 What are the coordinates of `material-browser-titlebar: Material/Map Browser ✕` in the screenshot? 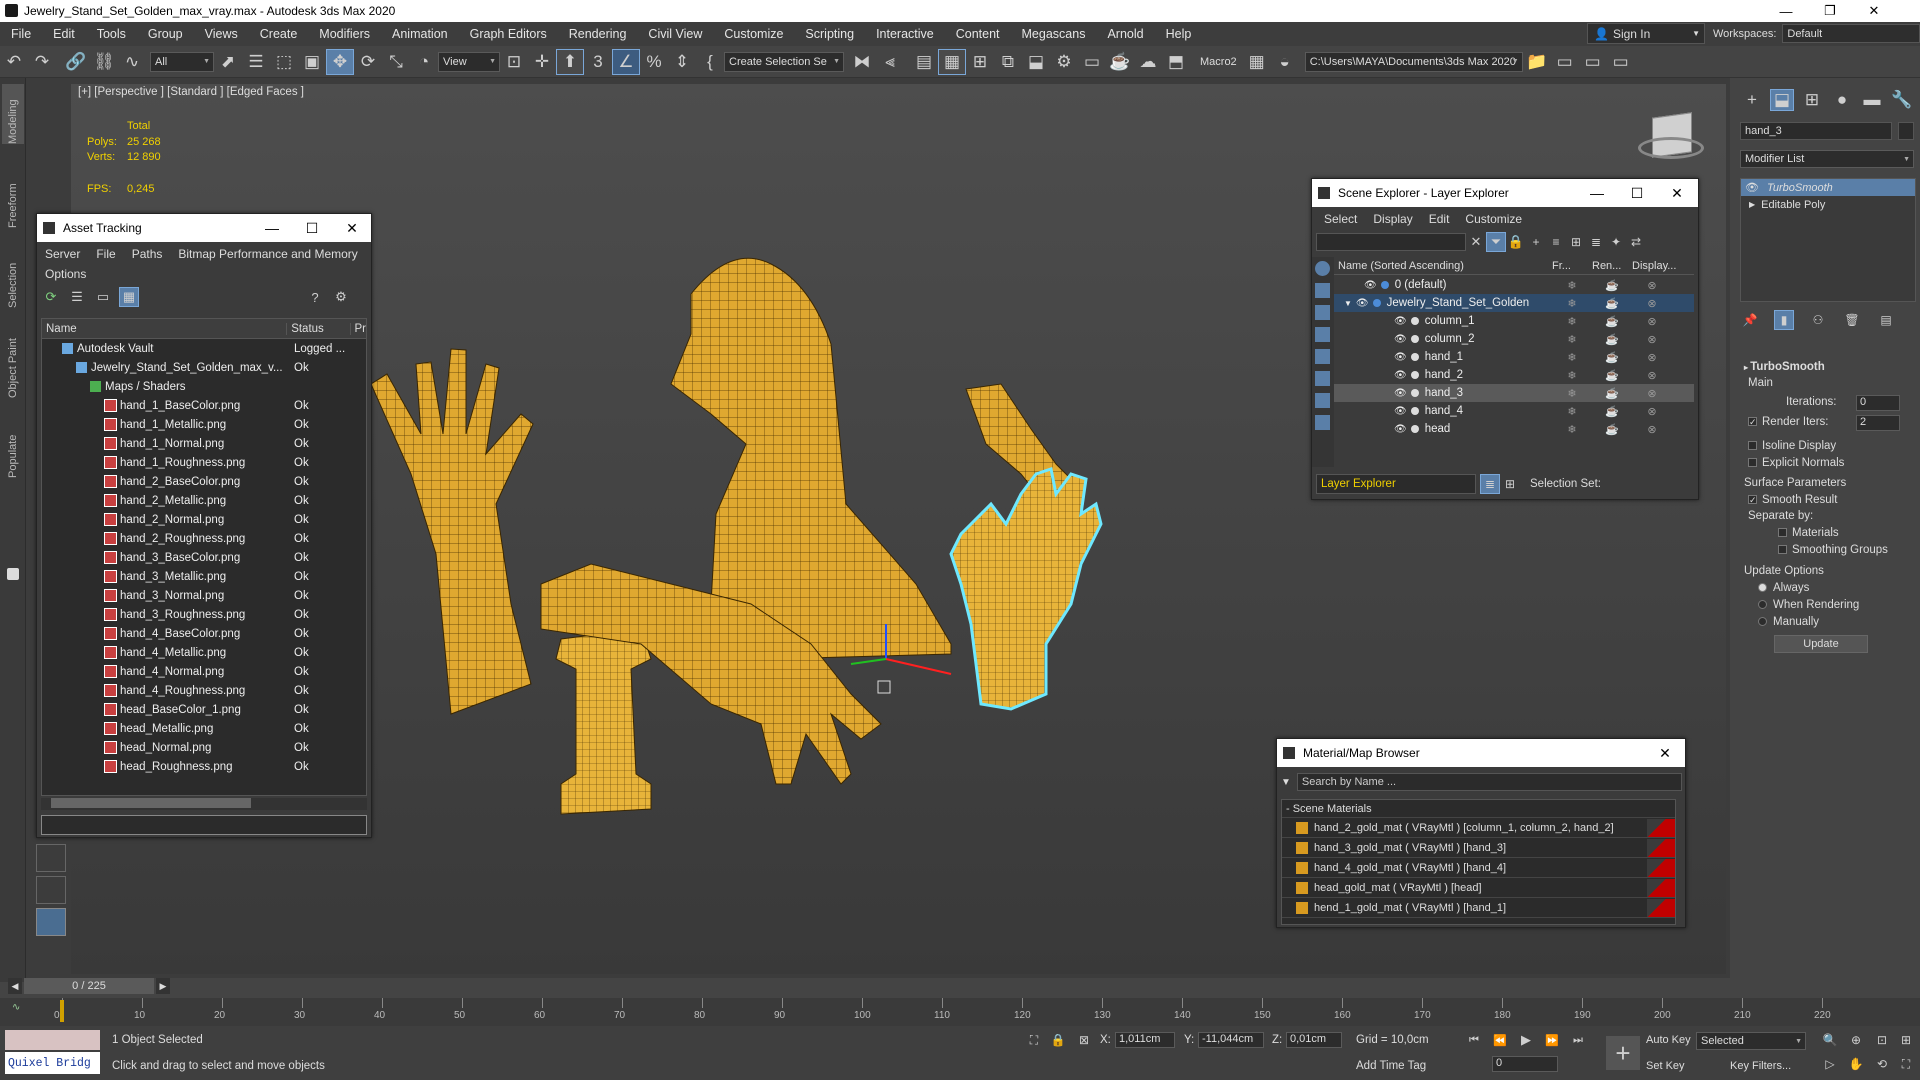 It's located at (1481, 753).